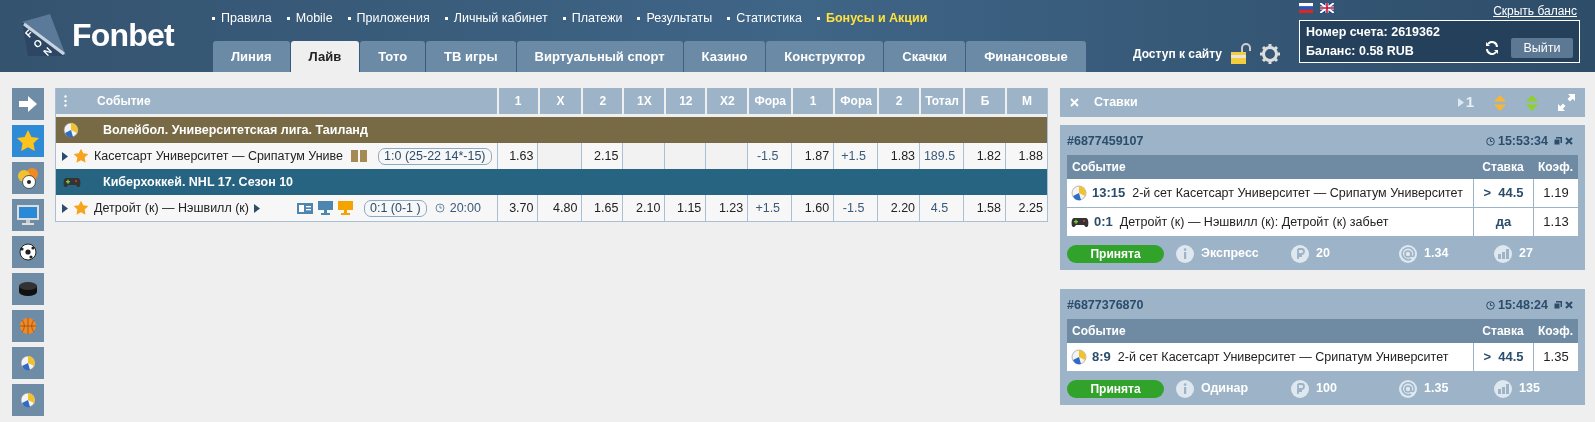 This screenshot has height=422, width=1595. What do you see at coordinates (1101, 357) in the screenshot?
I see `live-score: 8:9` at bounding box center [1101, 357].